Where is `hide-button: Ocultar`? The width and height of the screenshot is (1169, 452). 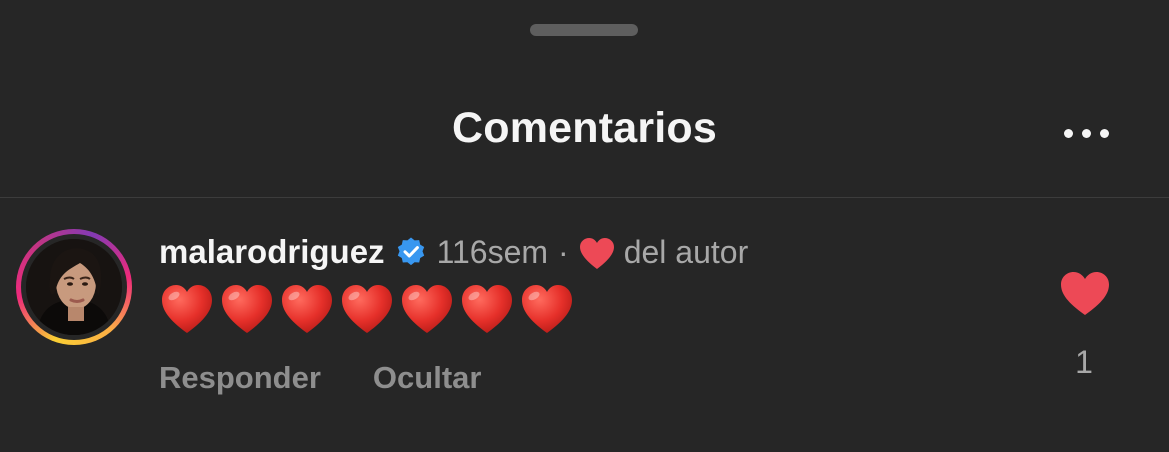 hide-button: Ocultar is located at coordinates (427, 378).